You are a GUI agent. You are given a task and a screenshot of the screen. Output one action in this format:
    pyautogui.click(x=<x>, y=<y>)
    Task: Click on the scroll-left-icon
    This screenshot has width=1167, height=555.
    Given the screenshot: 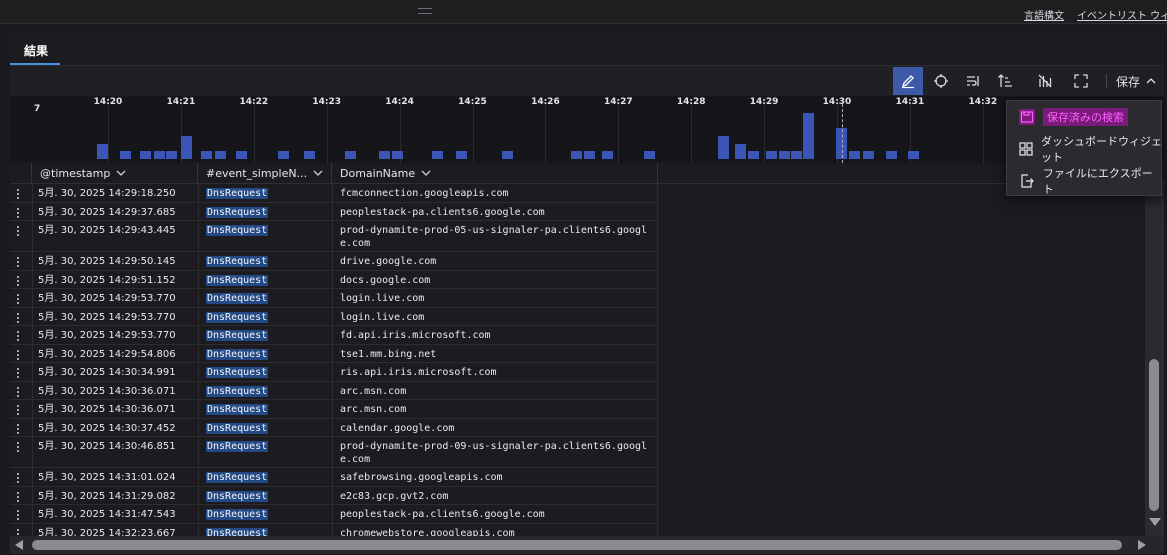 What is the action you would take?
    pyautogui.click(x=19, y=545)
    